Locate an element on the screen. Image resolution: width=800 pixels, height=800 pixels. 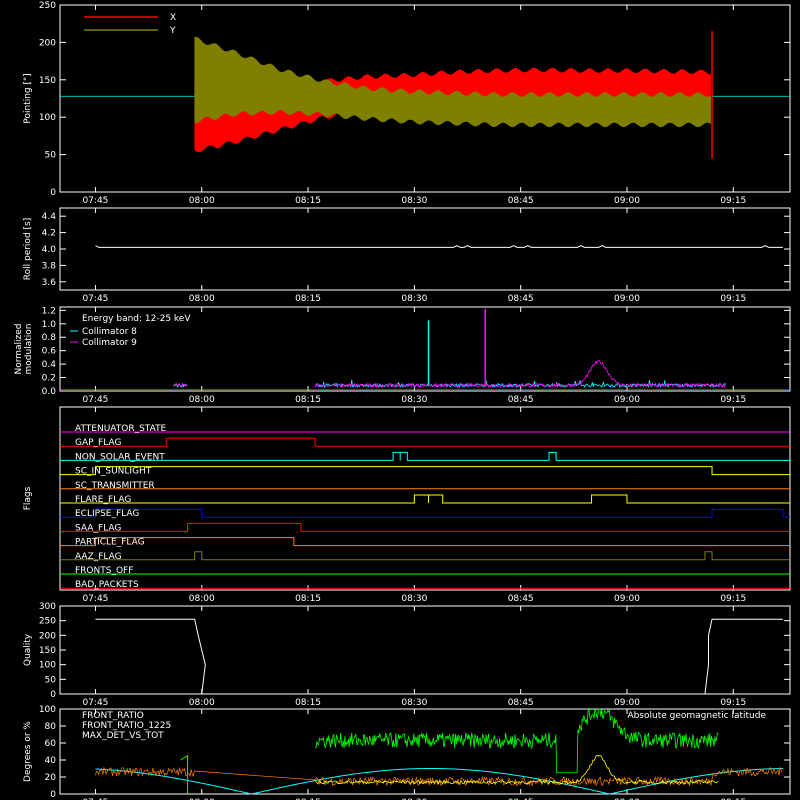
y-tick-label: 60 is located at coordinates (51, 744).